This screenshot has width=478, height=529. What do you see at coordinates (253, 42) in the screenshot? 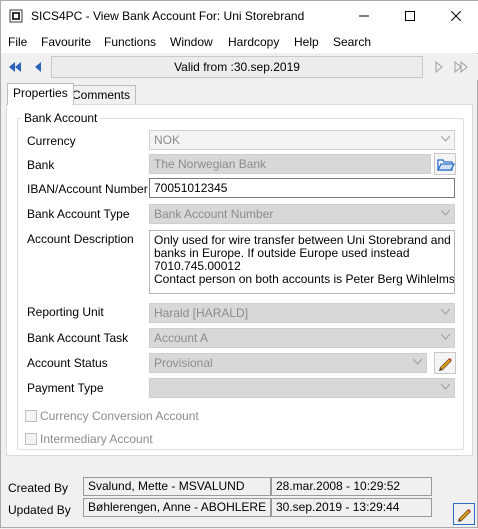
I see `menu-hardcopy: Hardcopy` at bounding box center [253, 42].